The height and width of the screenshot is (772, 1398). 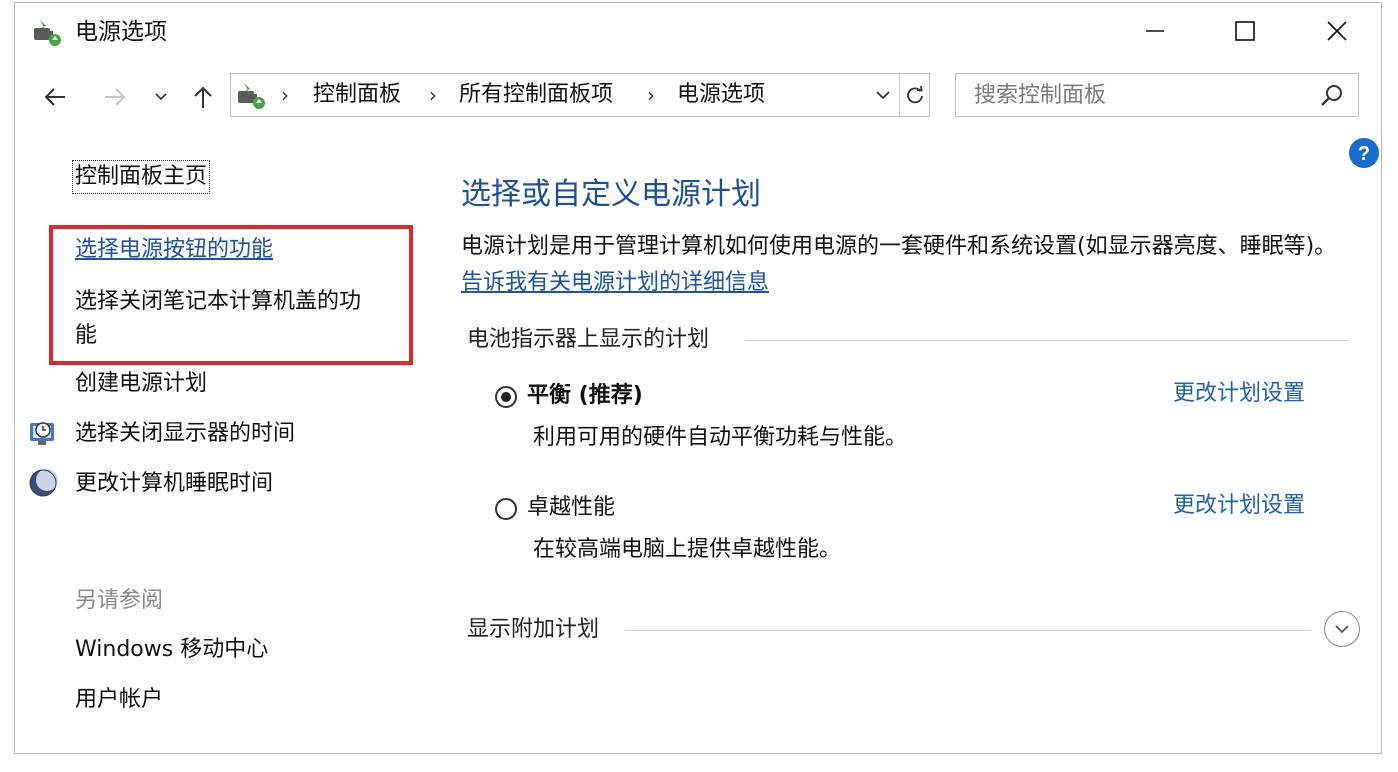 I want to click on arrow-right-icon, so click(x=115, y=97).